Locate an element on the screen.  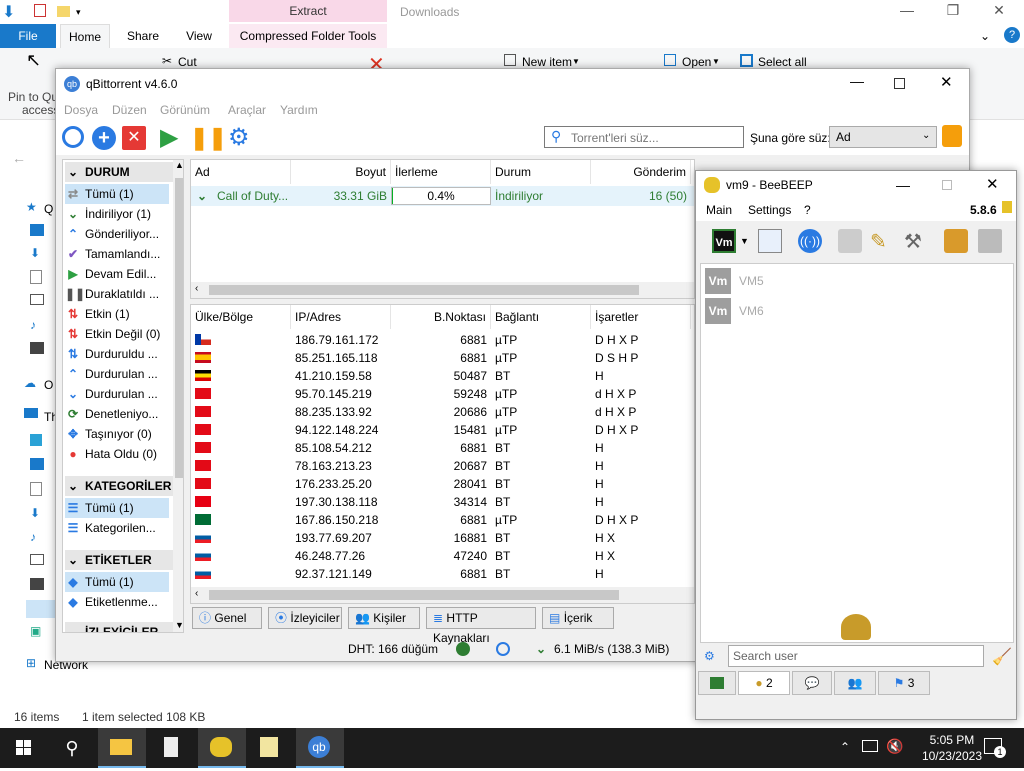
scroll-up-icon: ▲ is located at coordinates (179, 165).